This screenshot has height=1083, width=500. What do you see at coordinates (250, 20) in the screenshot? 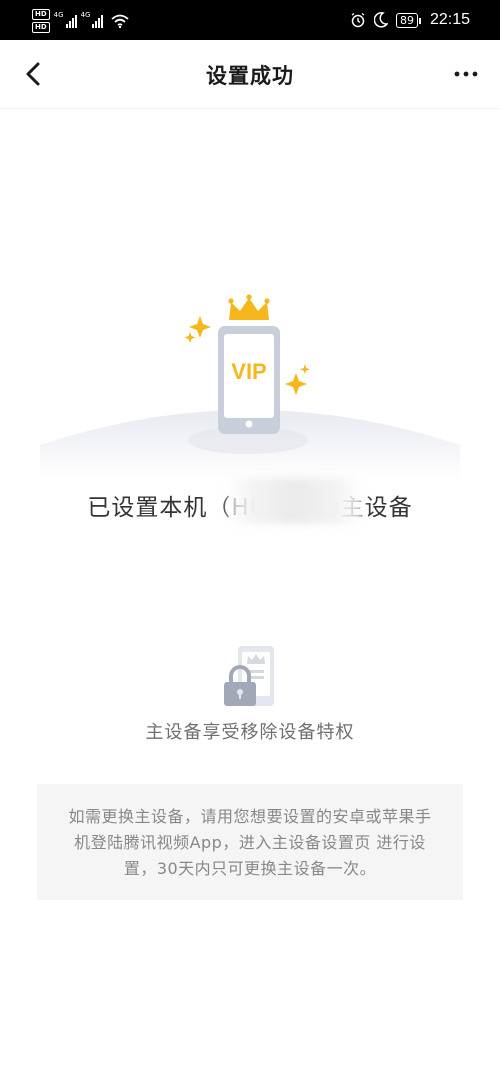
I see `status-bar: HD HD 4G 4G 89 22:15` at bounding box center [250, 20].